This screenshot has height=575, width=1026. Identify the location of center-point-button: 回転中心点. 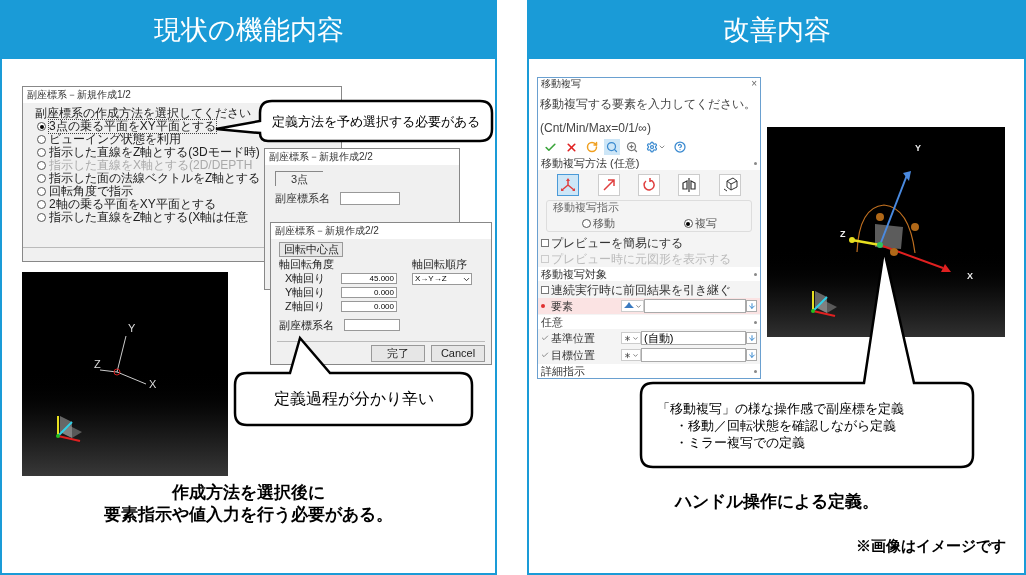
(311, 249).